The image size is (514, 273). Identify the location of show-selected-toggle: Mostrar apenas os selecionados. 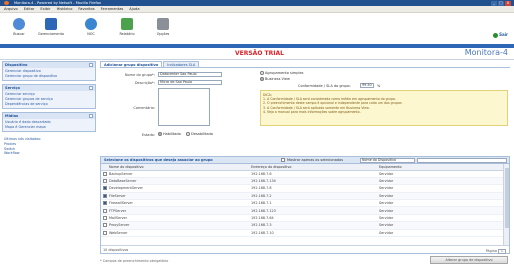
(312, 160).